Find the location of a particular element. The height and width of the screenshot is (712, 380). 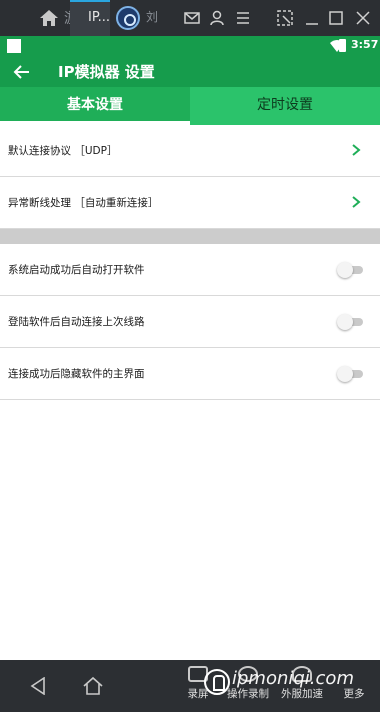

home-icon is located at coordinates (49, 18).